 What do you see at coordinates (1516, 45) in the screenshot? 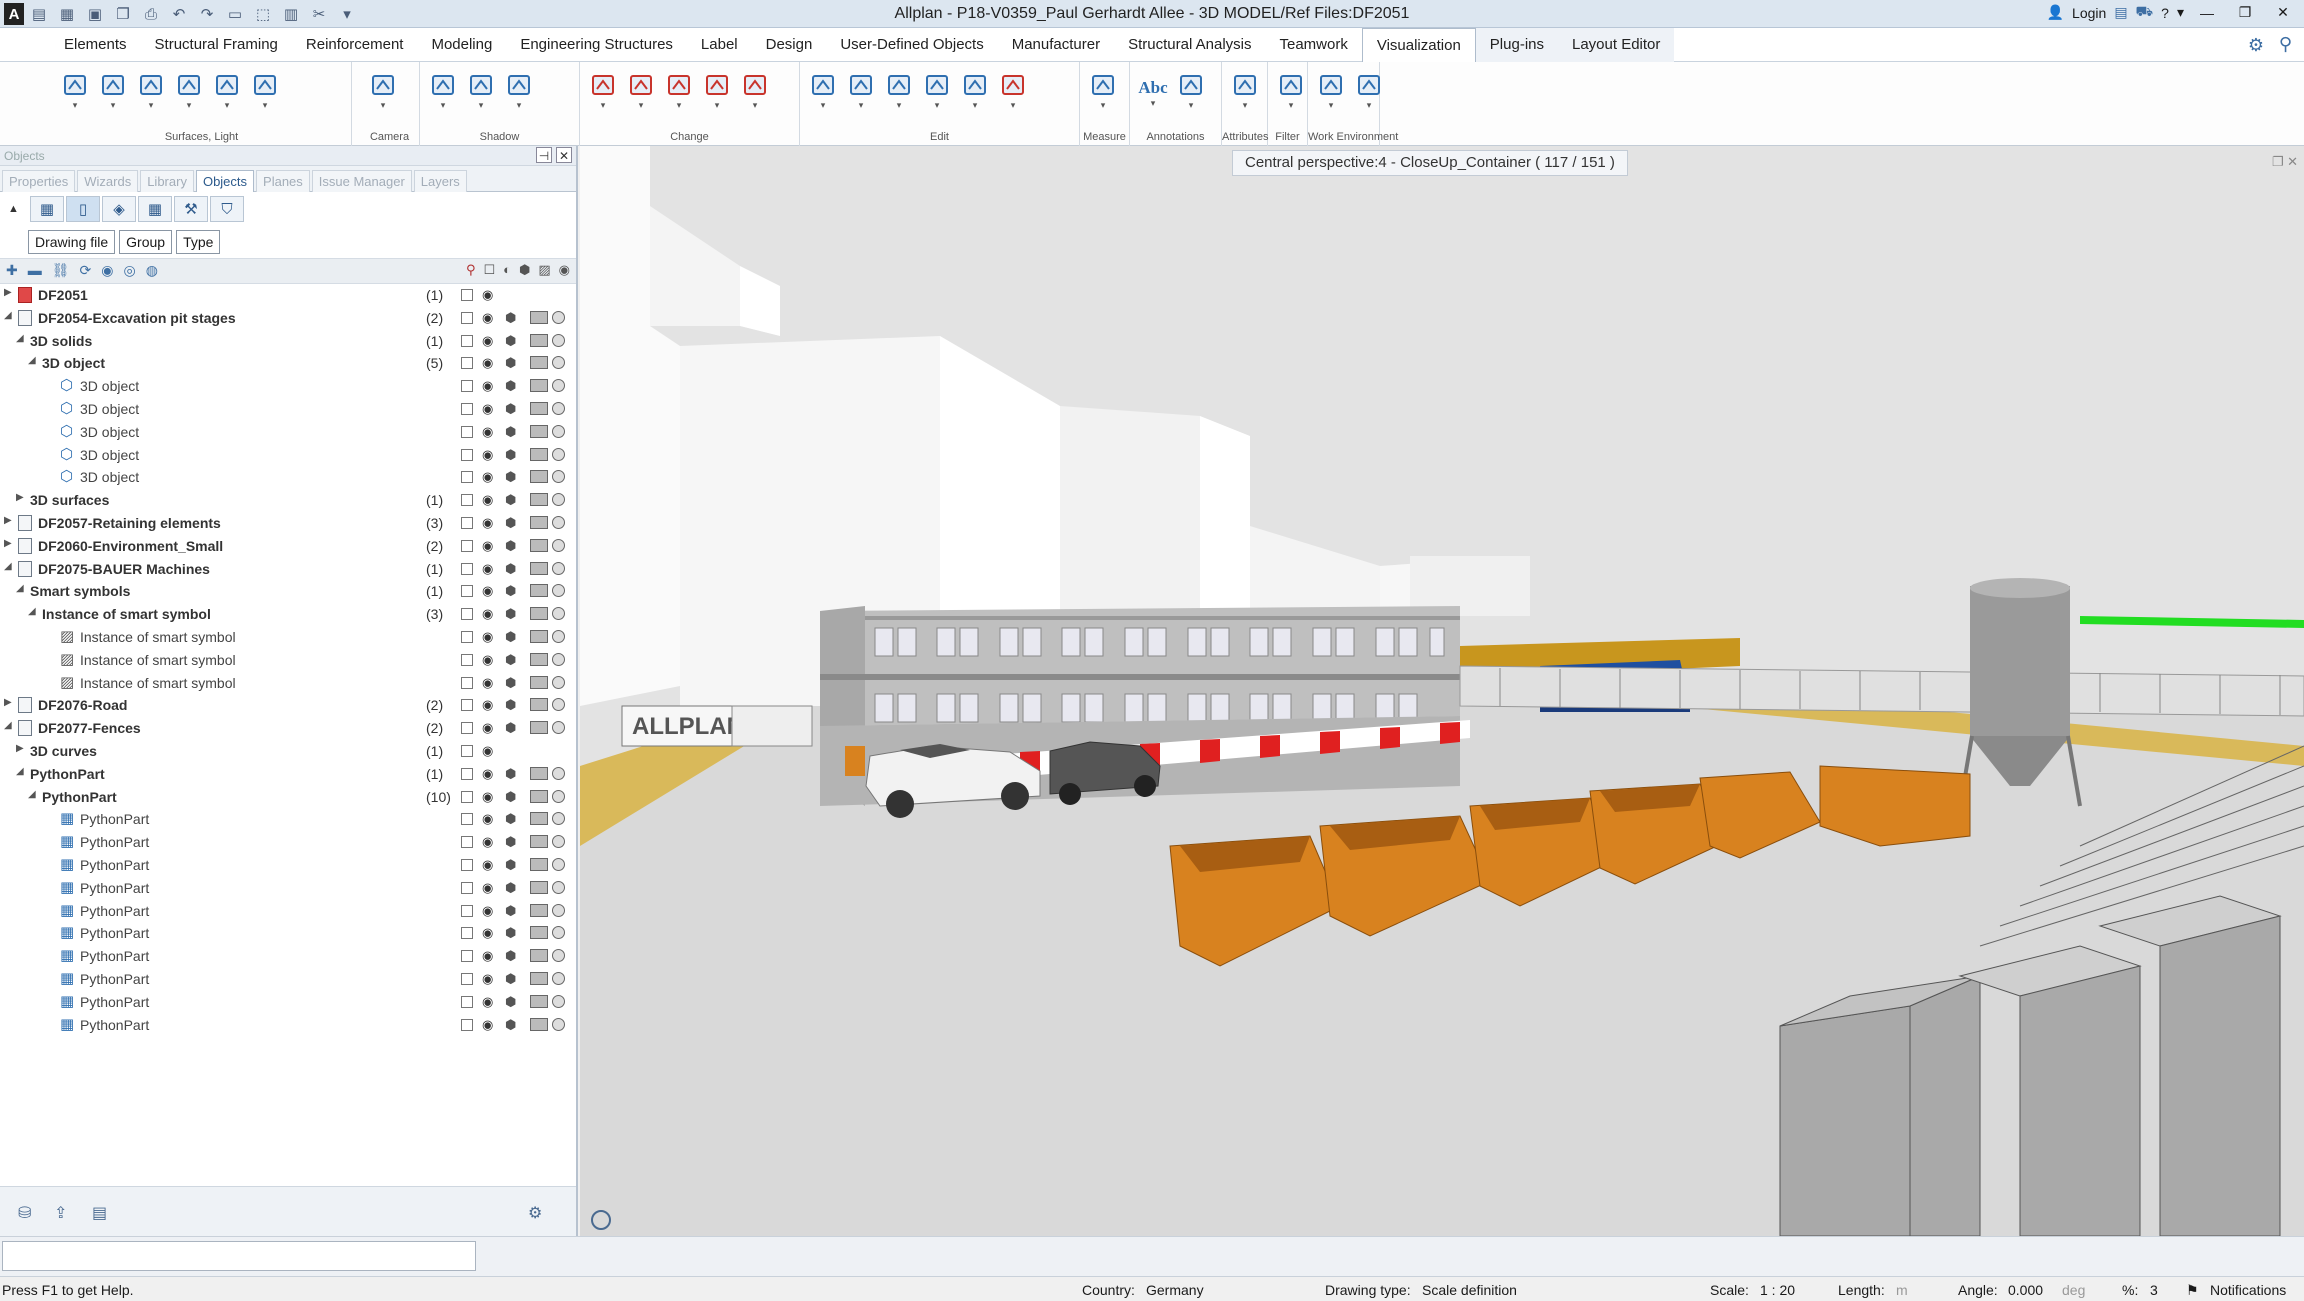
I see `tab-plug-ins: Plug-ins` at bounding box center [1516, 45].